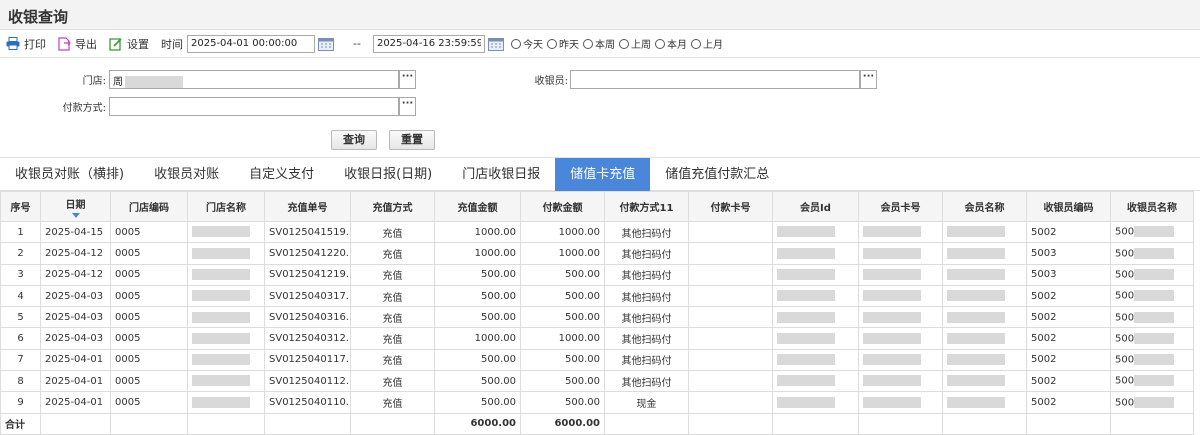 Image resolution: width=1200 pixels, height=435 pixels. I want to click on date-from-input, so click(251, 43).